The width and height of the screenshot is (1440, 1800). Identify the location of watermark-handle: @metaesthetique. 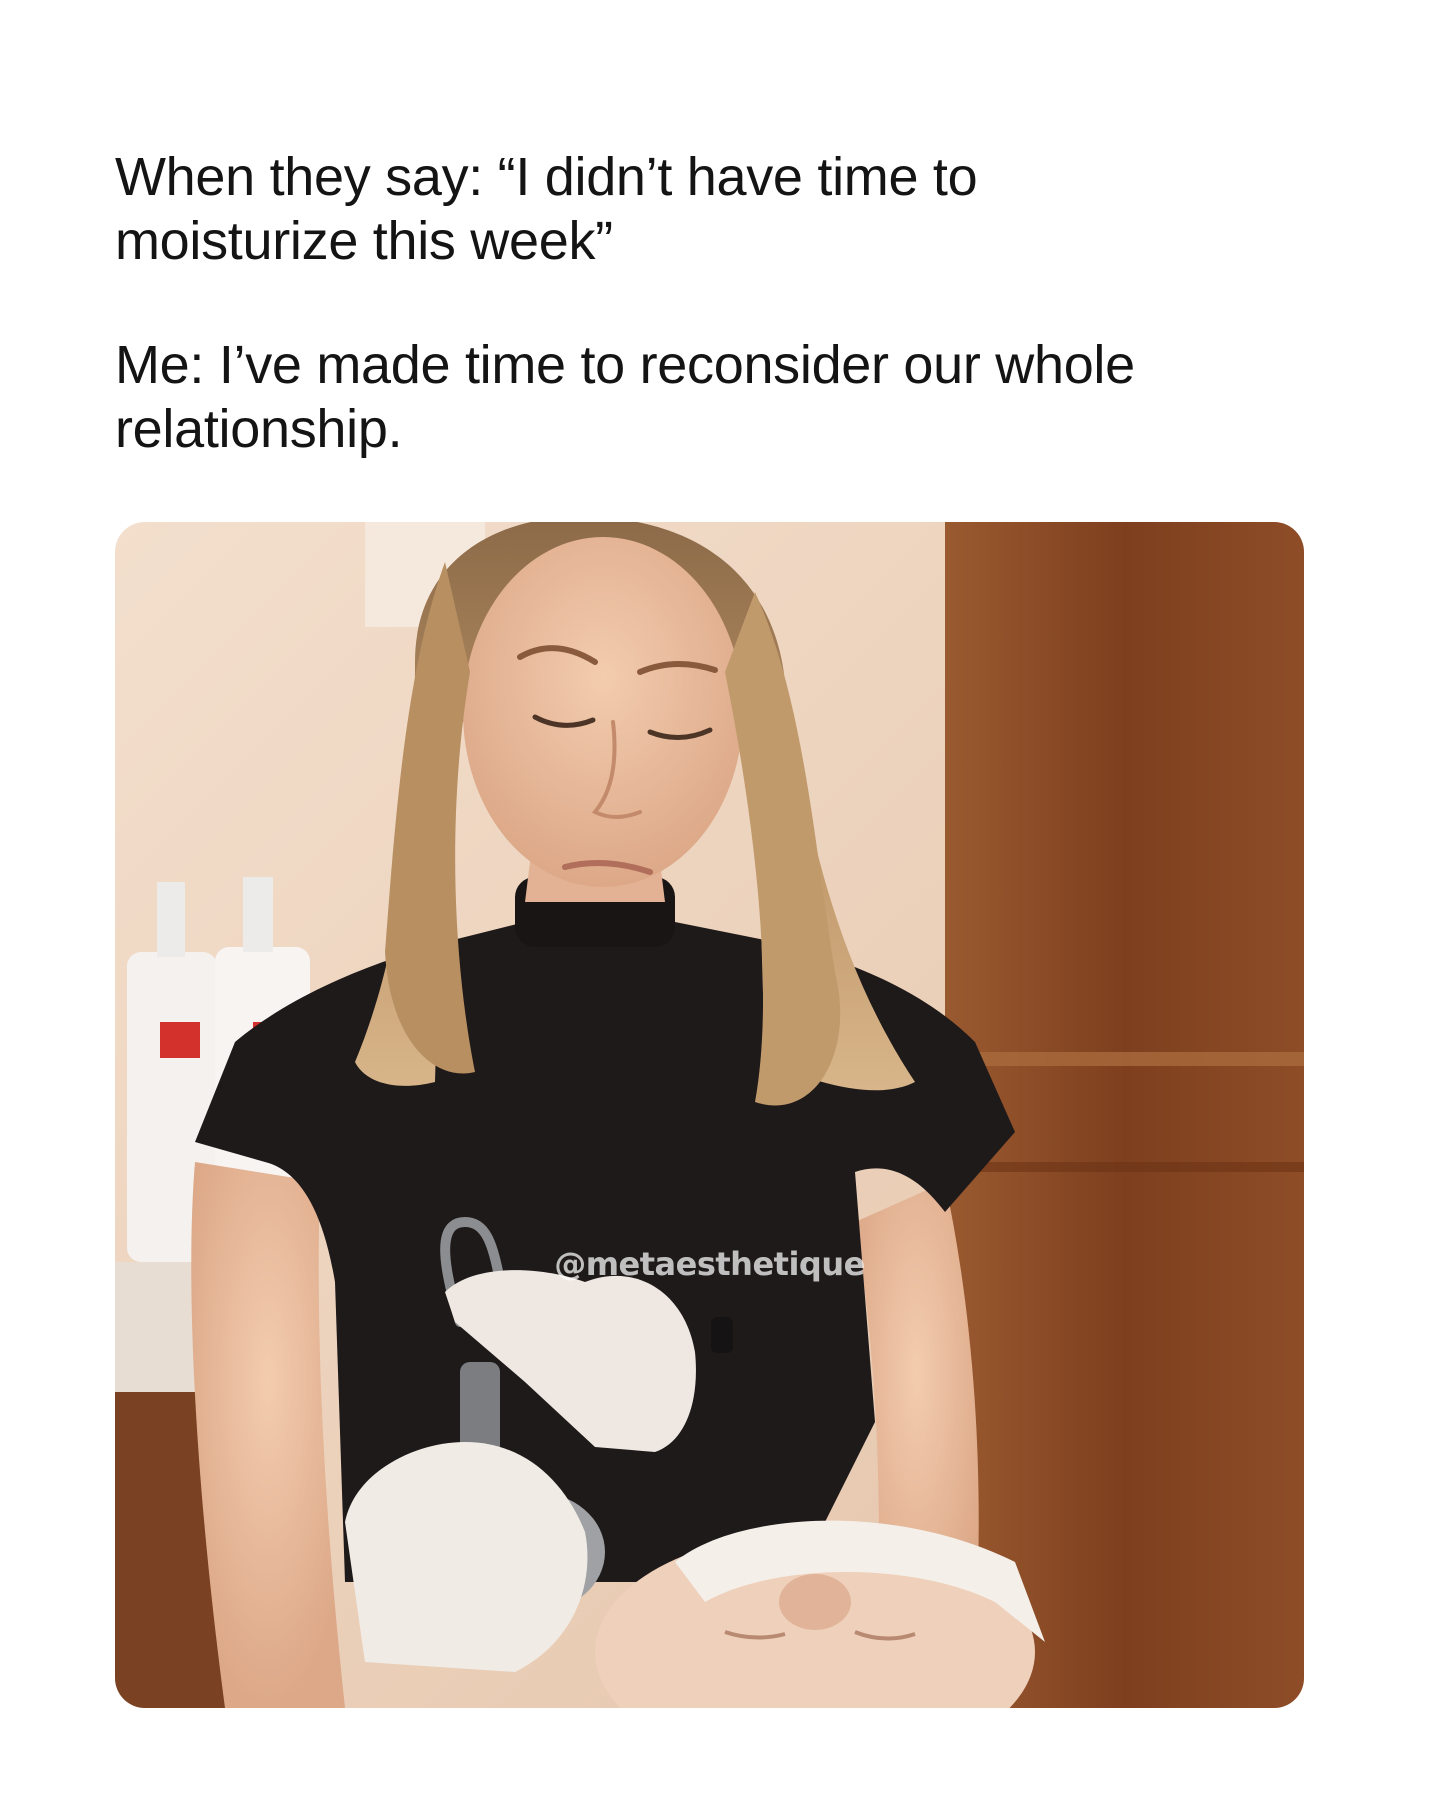
(709, 1264).